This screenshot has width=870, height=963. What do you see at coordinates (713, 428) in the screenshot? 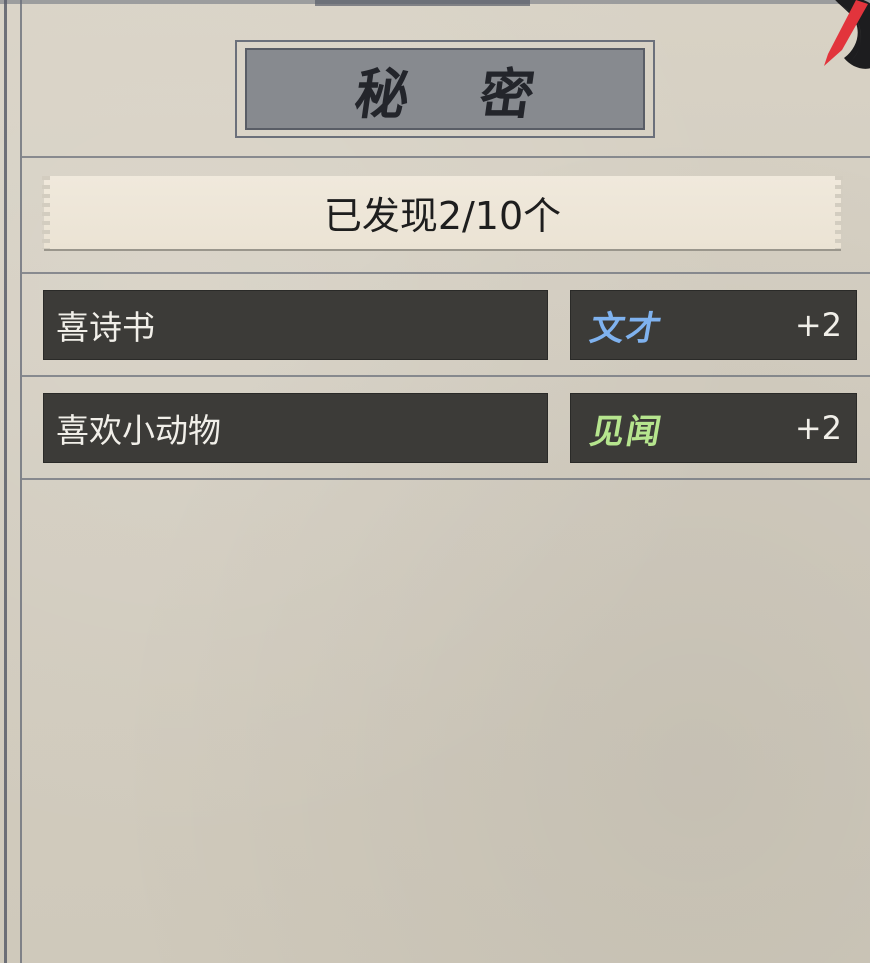
I see `secret-attribute-row: 见闻 +2` at bounding box center [713, 428].